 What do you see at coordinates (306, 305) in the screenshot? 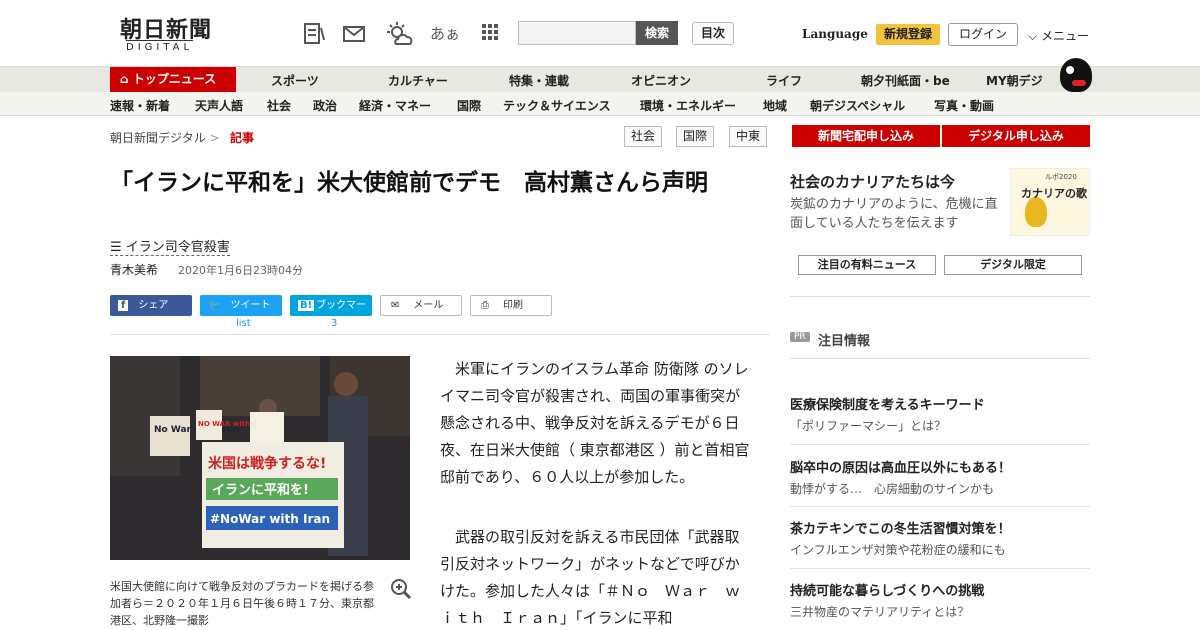
I see `hatena-icon: B!` at bounding box center [306, 305].